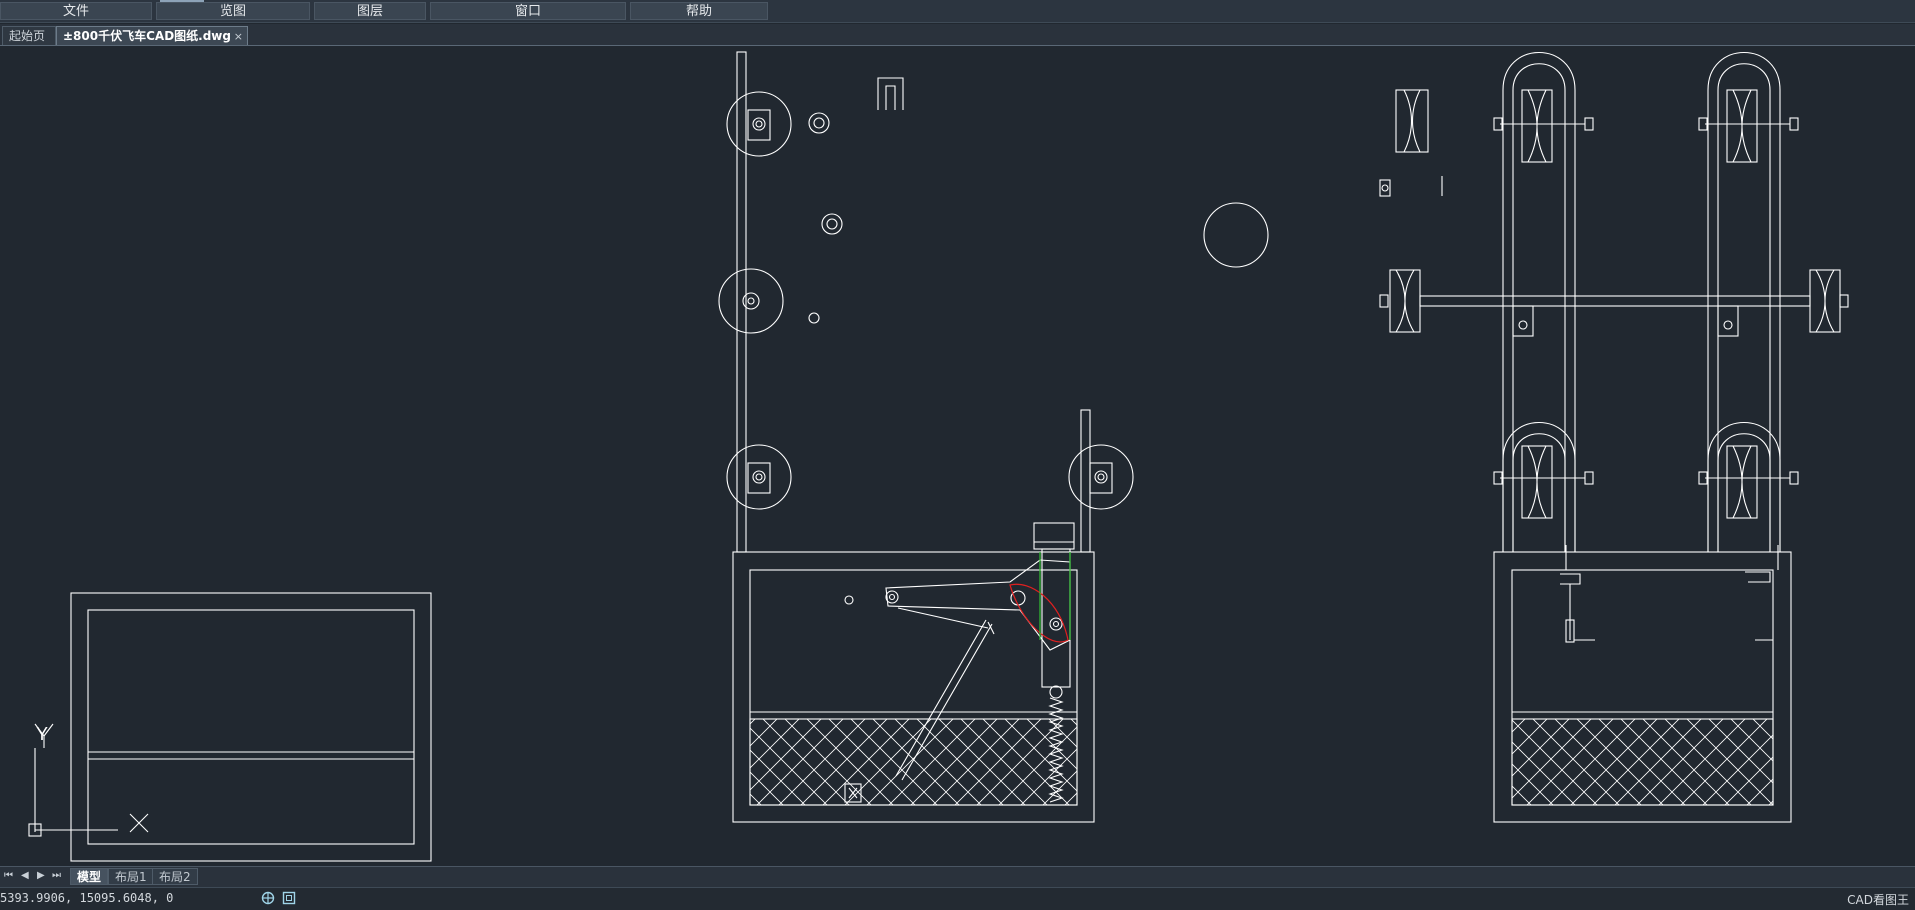 The image size is (1915, 910). Describe the element at coordinates (233, 11) in the screenshot. I see `menu-view: 览图` at that location.